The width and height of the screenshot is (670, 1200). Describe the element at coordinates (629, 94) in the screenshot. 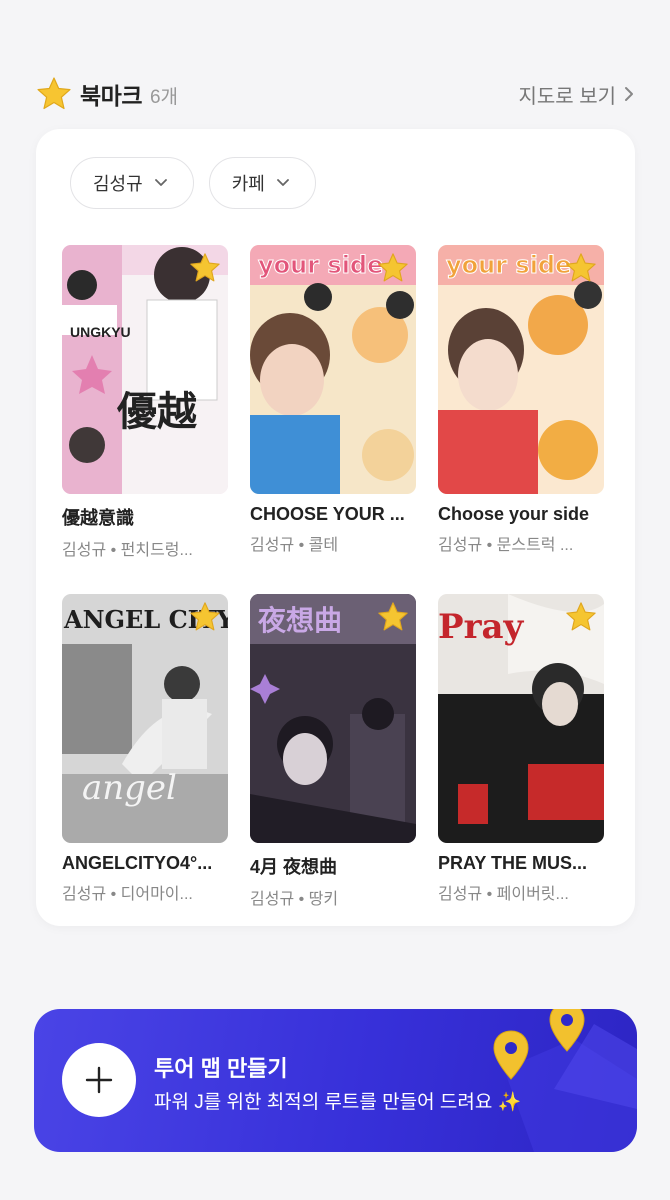

I see `chevron-right-icon` at that location.